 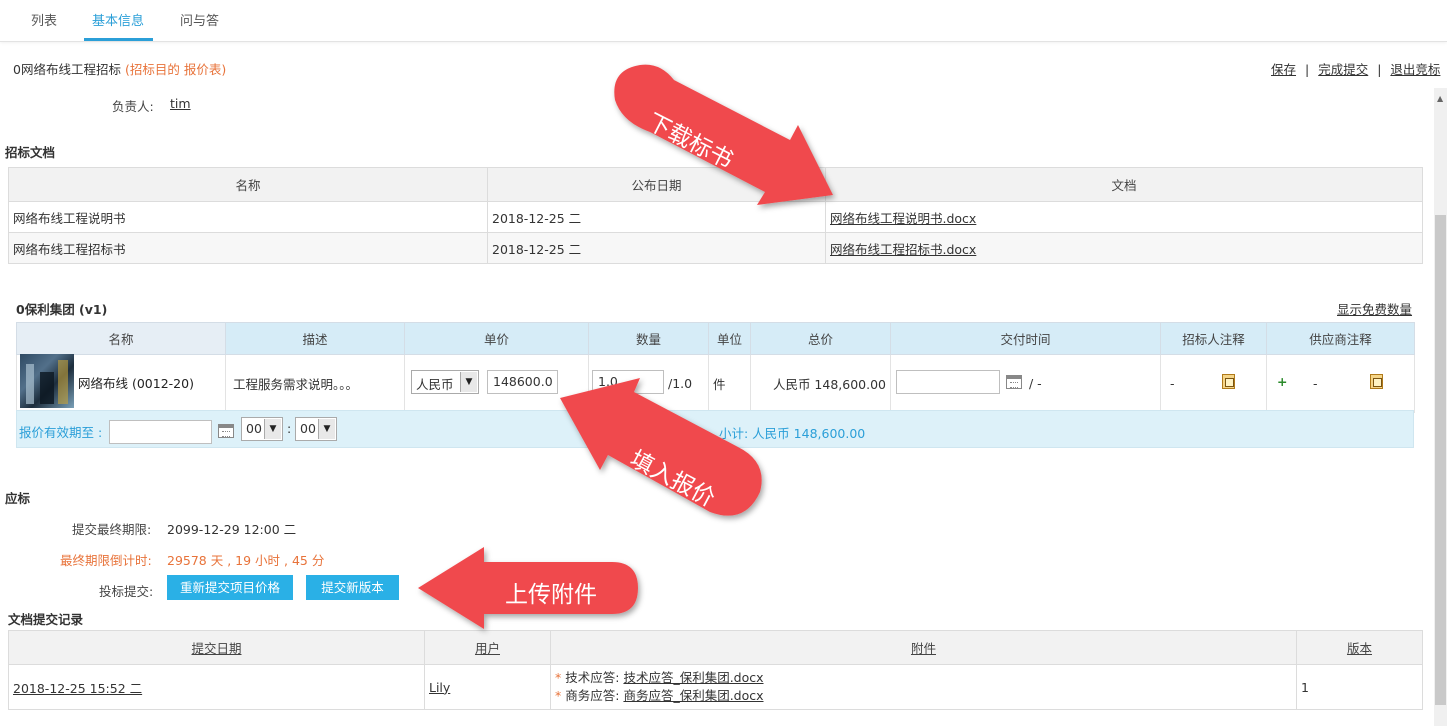 What do you see at coordinates (903, 218) in the screenshot?
I see `doc-file-link: 网络布线工程说明书.docx` at bounding box center [903, 218].